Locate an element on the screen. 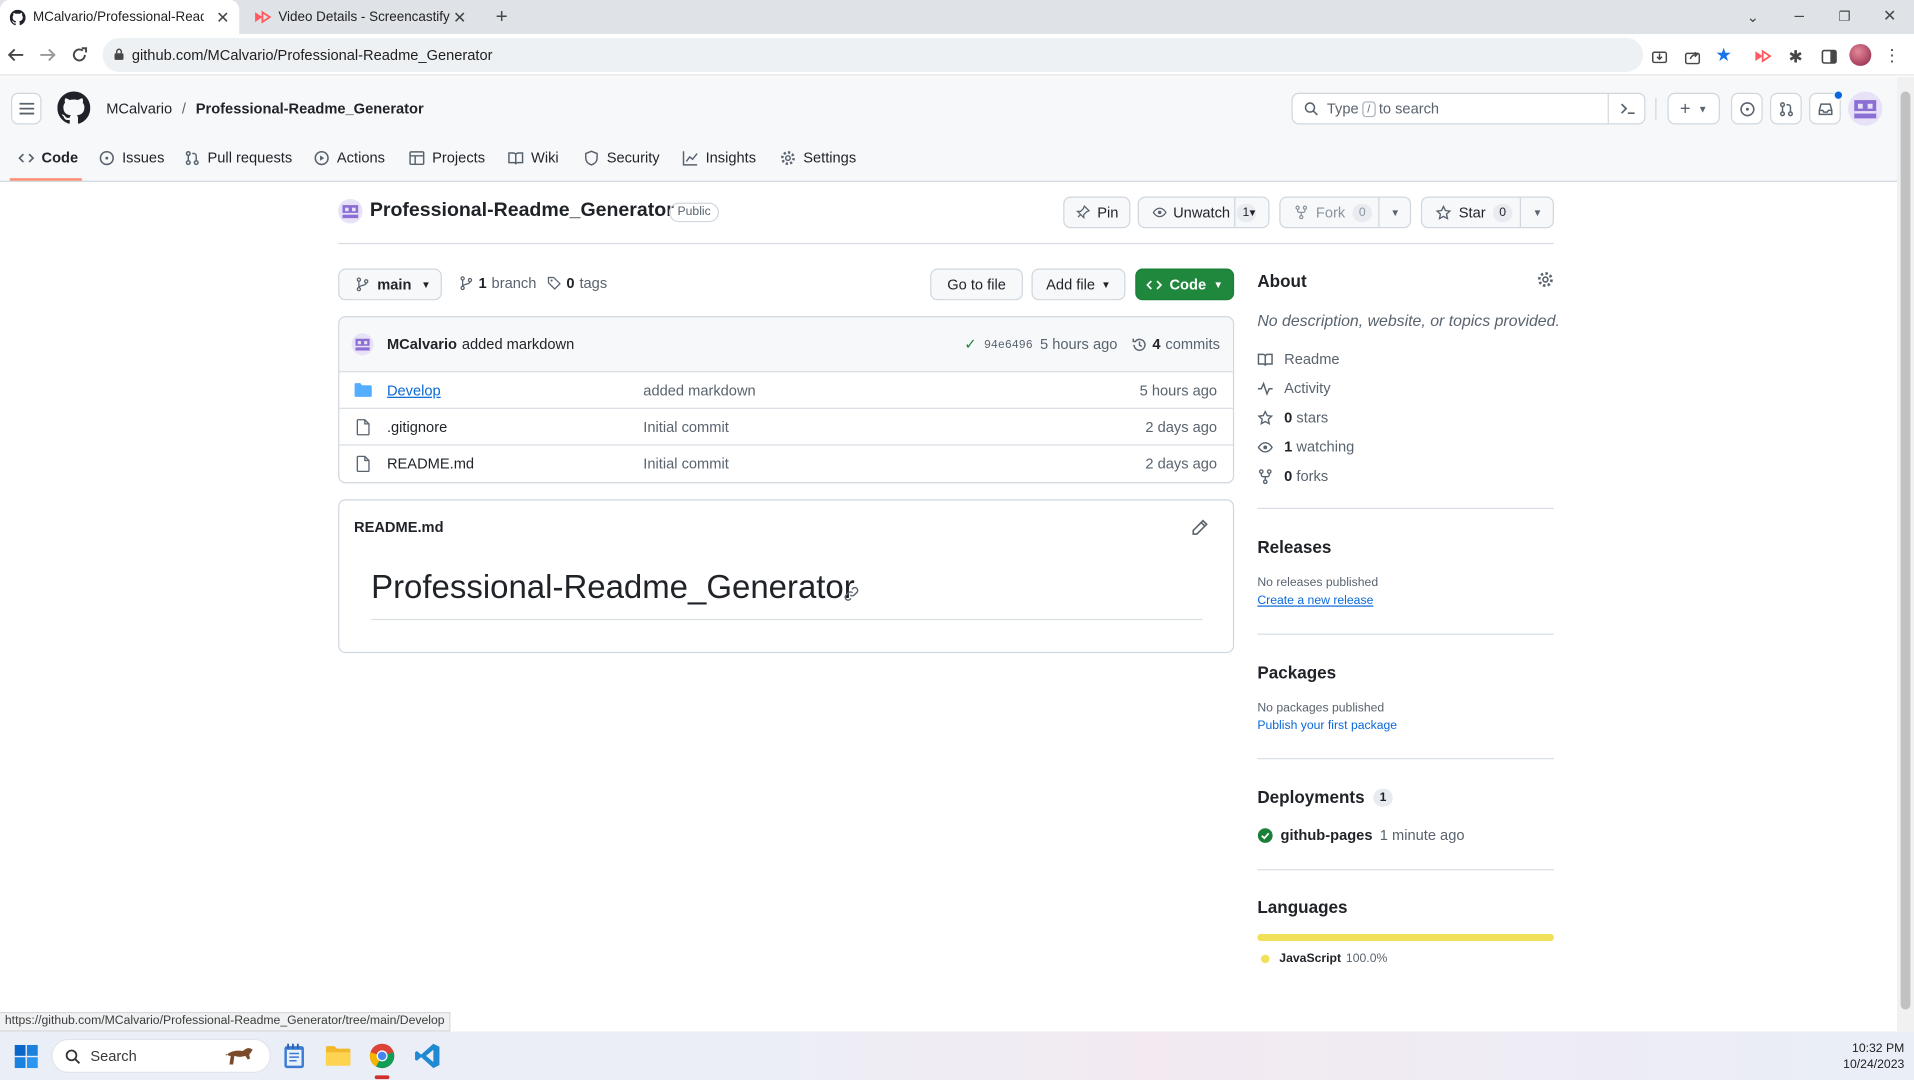  install-app-icon is located at coordinates (1659, 56).